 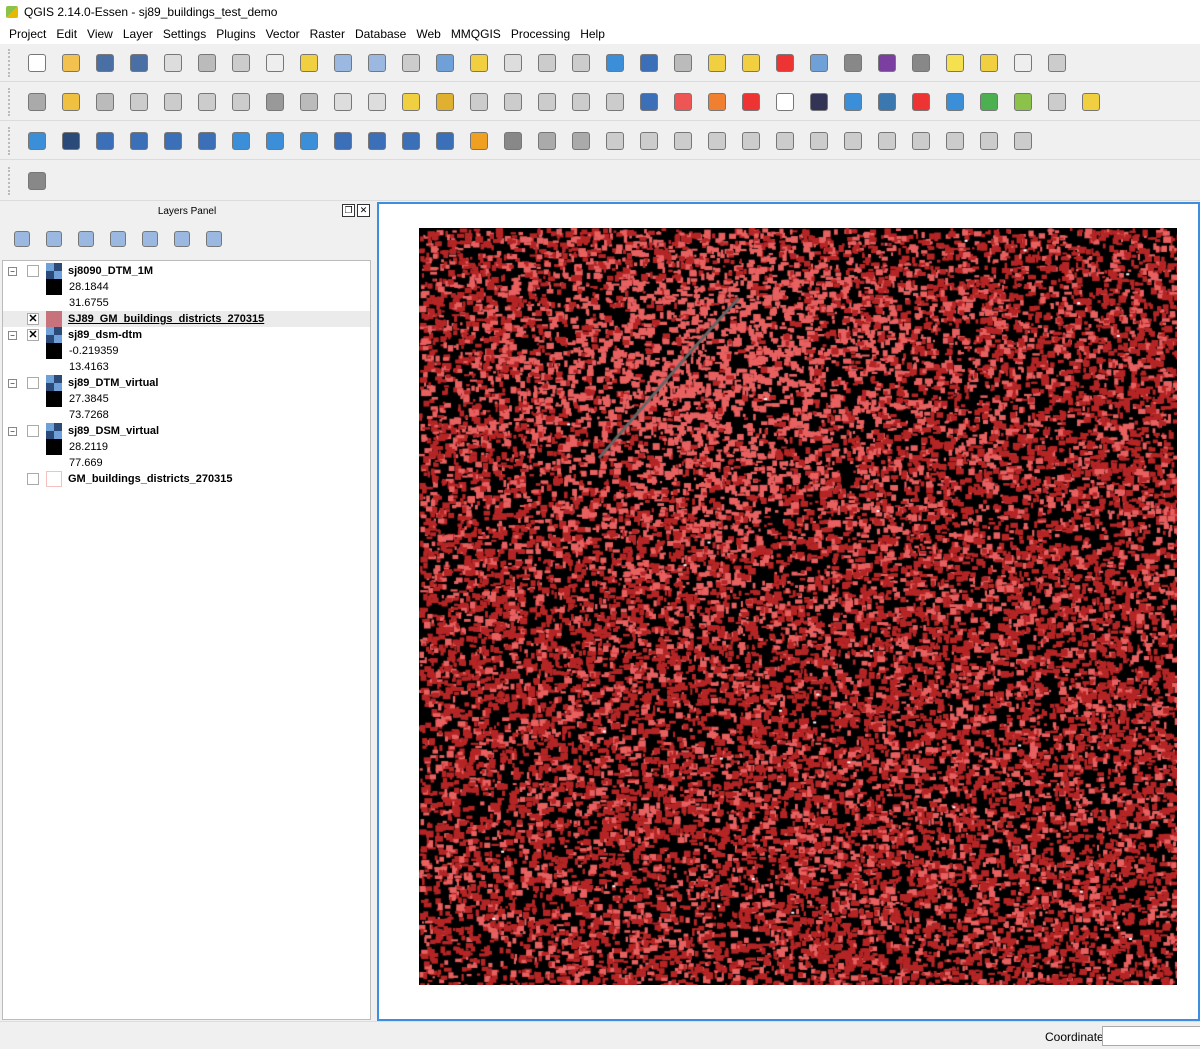 I want to click on pin-labels-button, so click(x=445, y=102).